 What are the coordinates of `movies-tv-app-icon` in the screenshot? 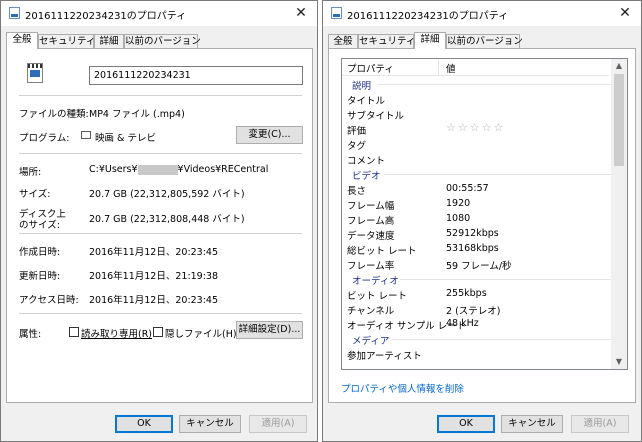 It's located at (86, 135).